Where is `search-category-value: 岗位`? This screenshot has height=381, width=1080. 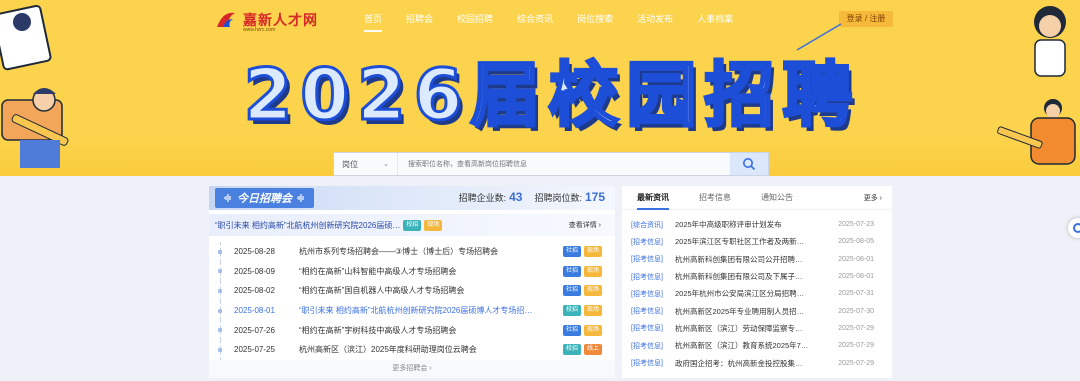 search-category-value: 岗位 is located at coordinates (350, 164).